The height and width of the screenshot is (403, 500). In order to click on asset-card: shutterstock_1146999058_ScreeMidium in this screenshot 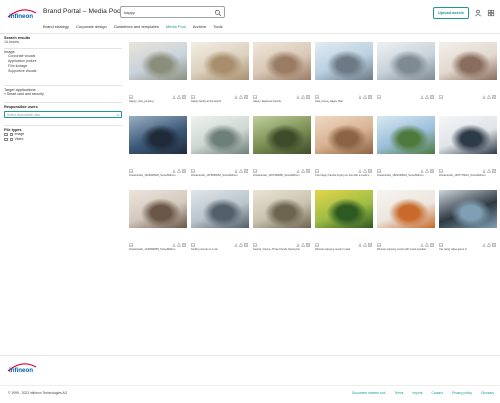, I will do `click(158, 222)`.